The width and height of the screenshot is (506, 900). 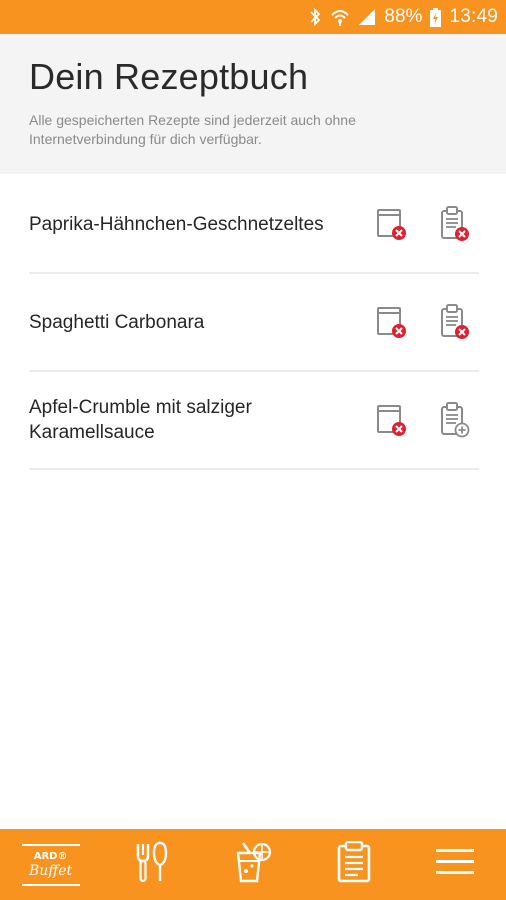 I want to click on ard-buffet-logo: ARD® Buffet, so click(x=50, y=864).